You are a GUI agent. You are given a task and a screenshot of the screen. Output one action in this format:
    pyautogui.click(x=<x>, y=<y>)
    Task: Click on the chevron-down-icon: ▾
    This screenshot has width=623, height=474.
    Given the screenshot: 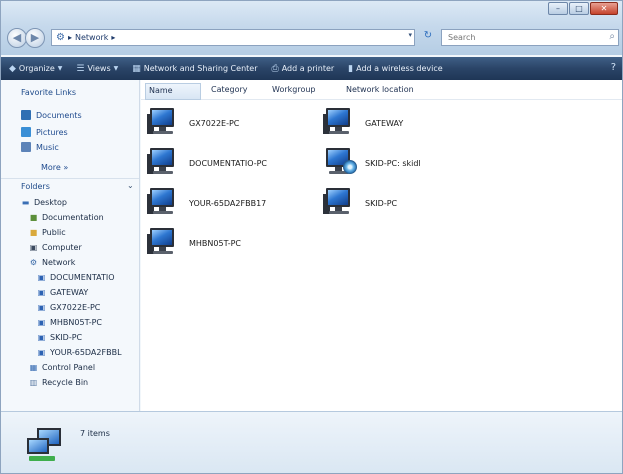 What is the action you would take?
    pyautogui.click(x=410, y=35)
    